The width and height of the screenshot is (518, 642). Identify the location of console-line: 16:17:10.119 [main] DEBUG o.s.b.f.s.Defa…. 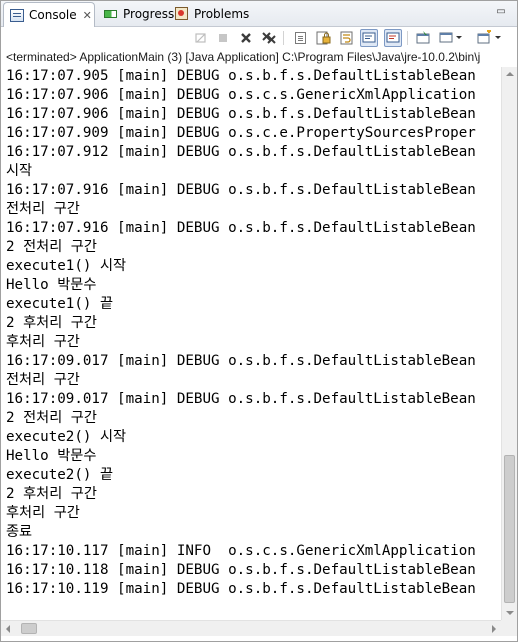
(241, 589).